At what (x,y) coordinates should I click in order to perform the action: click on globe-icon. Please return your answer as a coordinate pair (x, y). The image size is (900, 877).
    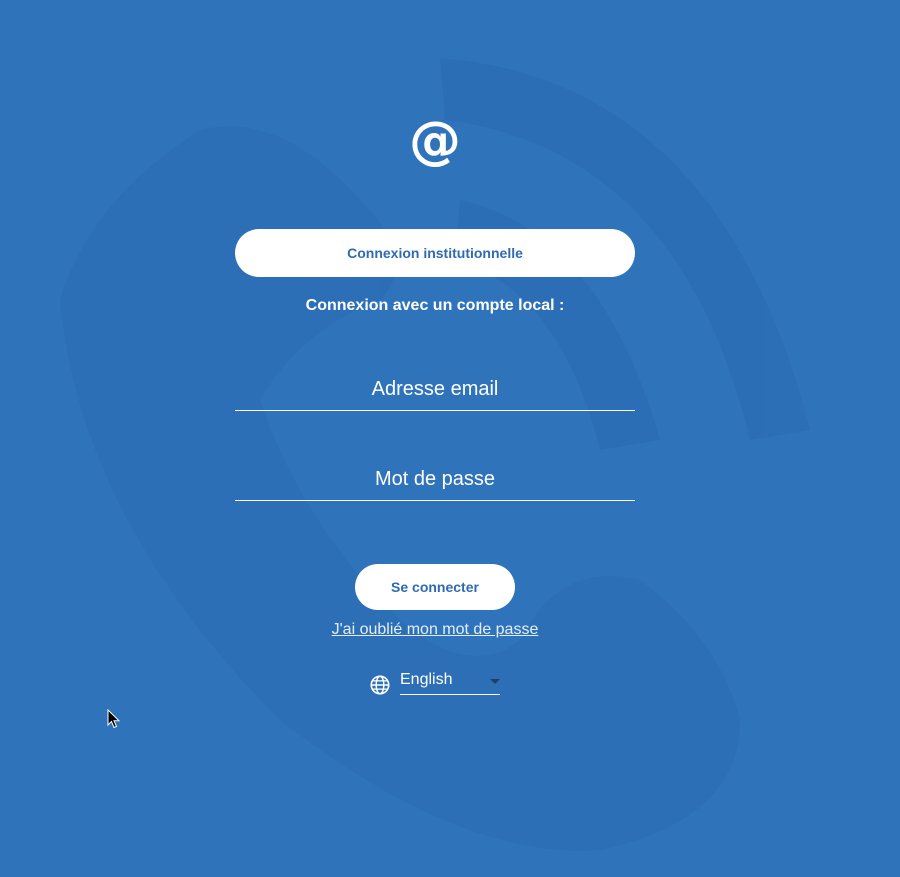
    Looking at the image, I should click on (380, 685).